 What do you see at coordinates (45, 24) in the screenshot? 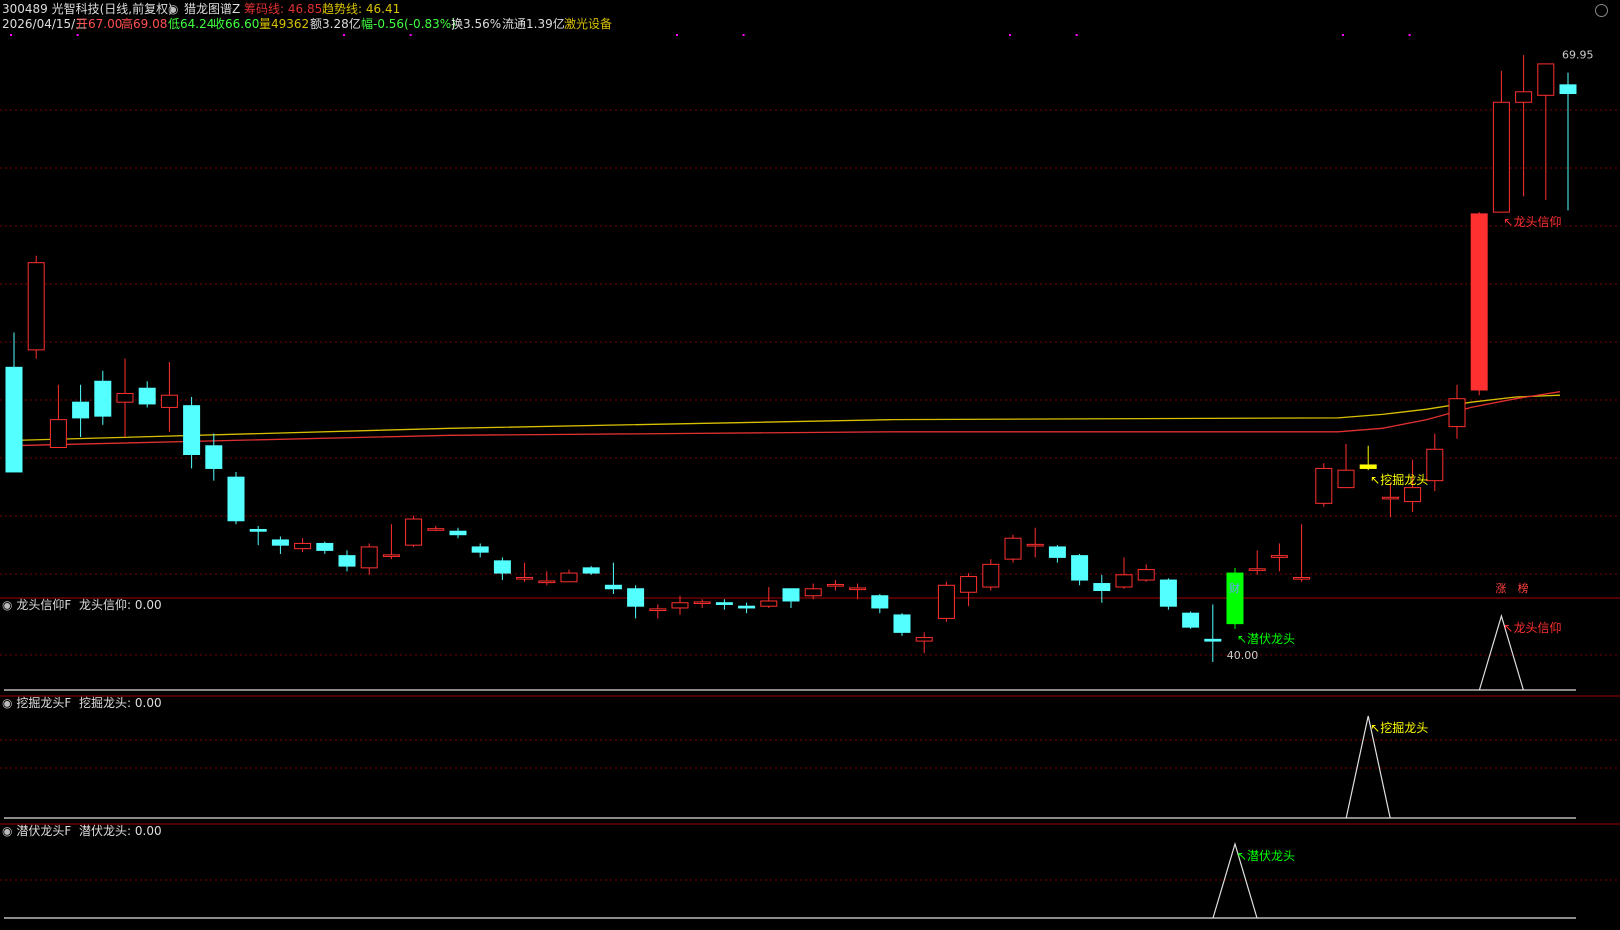
I see `date-label: 2026/04/15/三` at bounding box center [45, 24].